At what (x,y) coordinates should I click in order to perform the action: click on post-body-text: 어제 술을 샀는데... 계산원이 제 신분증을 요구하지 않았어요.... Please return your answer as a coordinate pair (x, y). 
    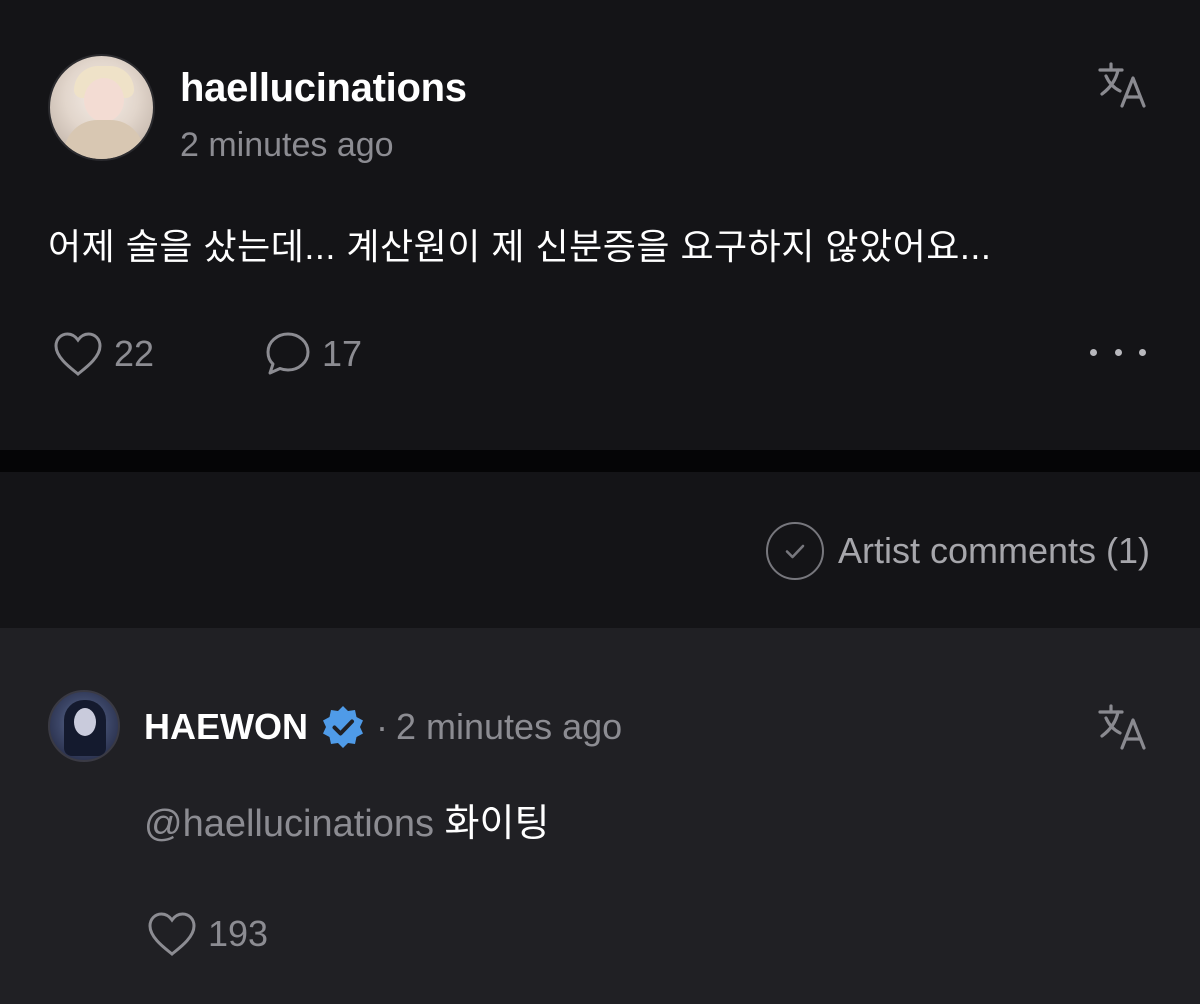
    Looking at the image, I should click on (520, 246).